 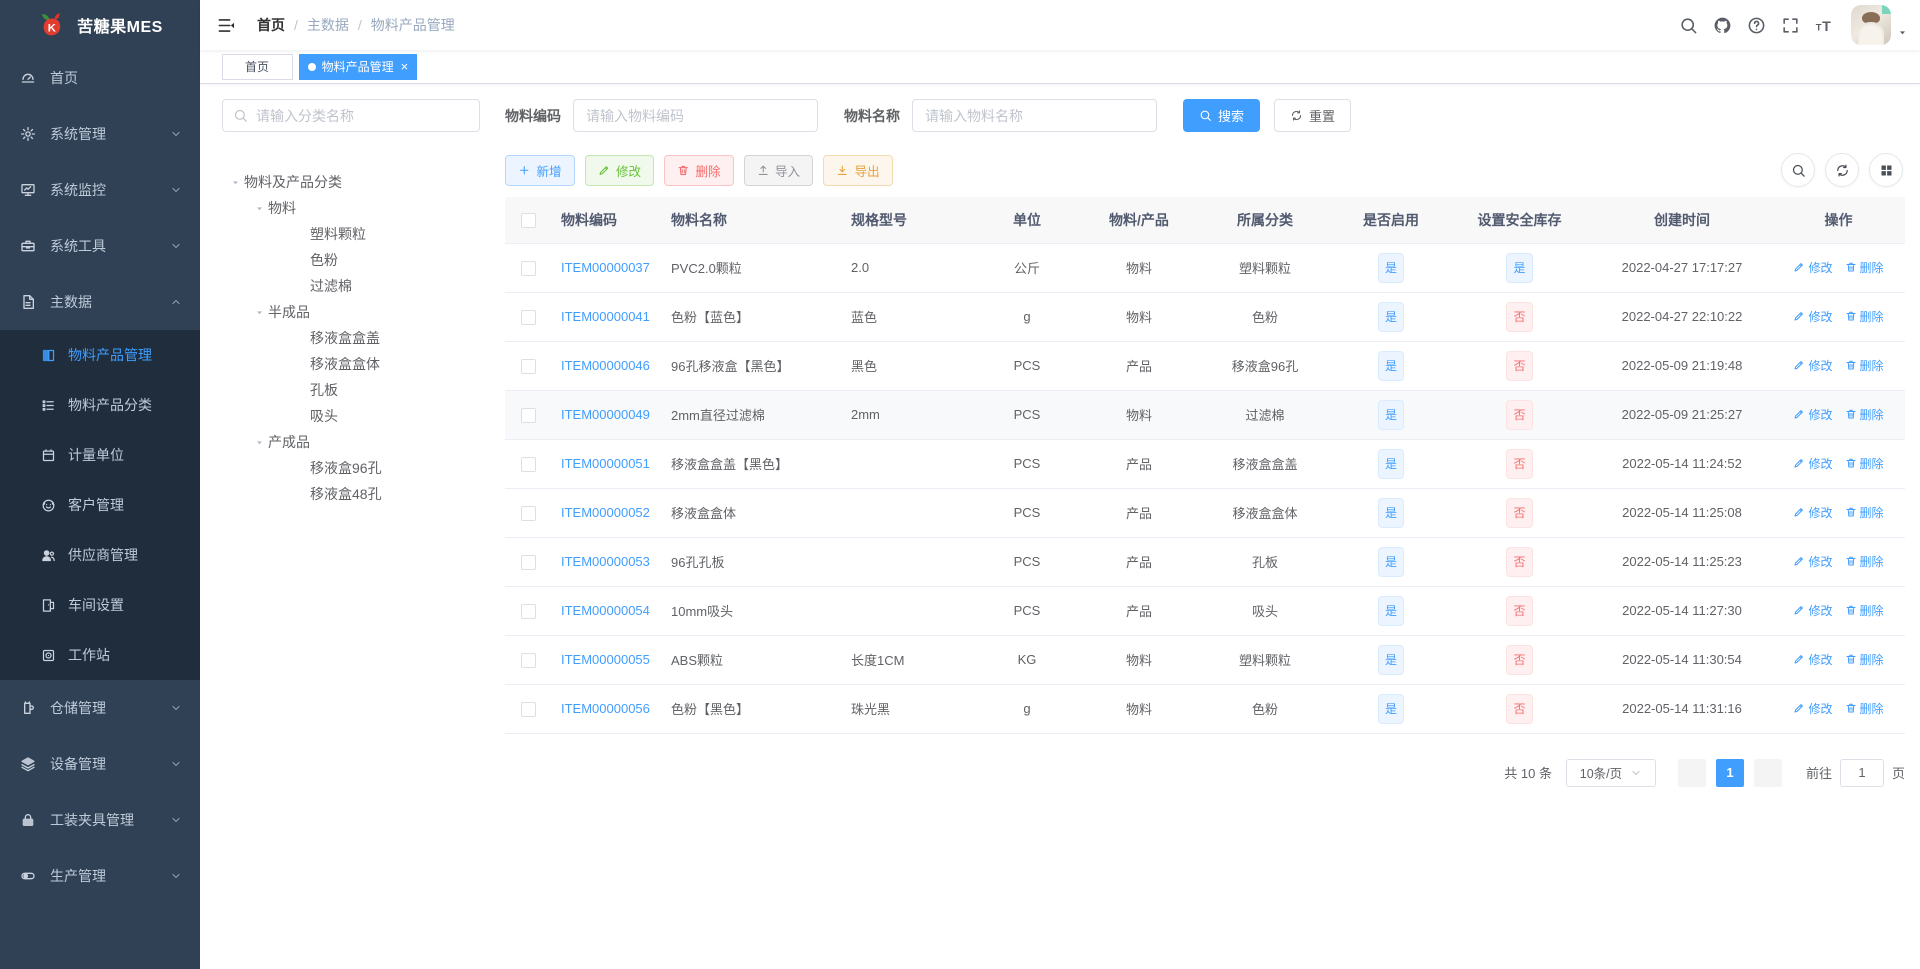 What do you see at coordinates (225, 25) in the screenshot?
I see `sidebar-fold-icon` at bounding box center [225, 25].